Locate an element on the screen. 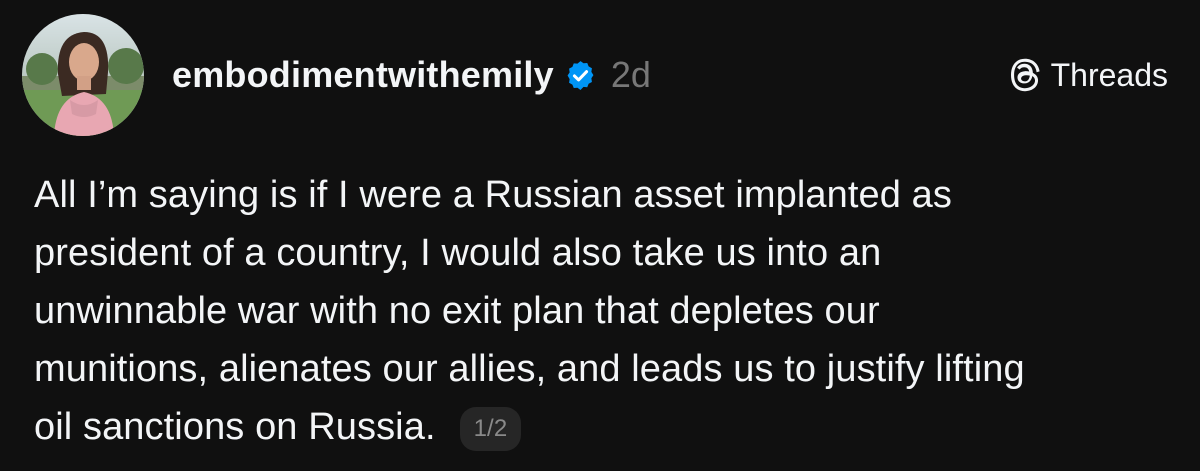 This screenshot has width=1200, height=471. post-timestamp: 2d is located at coordinates (630, 74).